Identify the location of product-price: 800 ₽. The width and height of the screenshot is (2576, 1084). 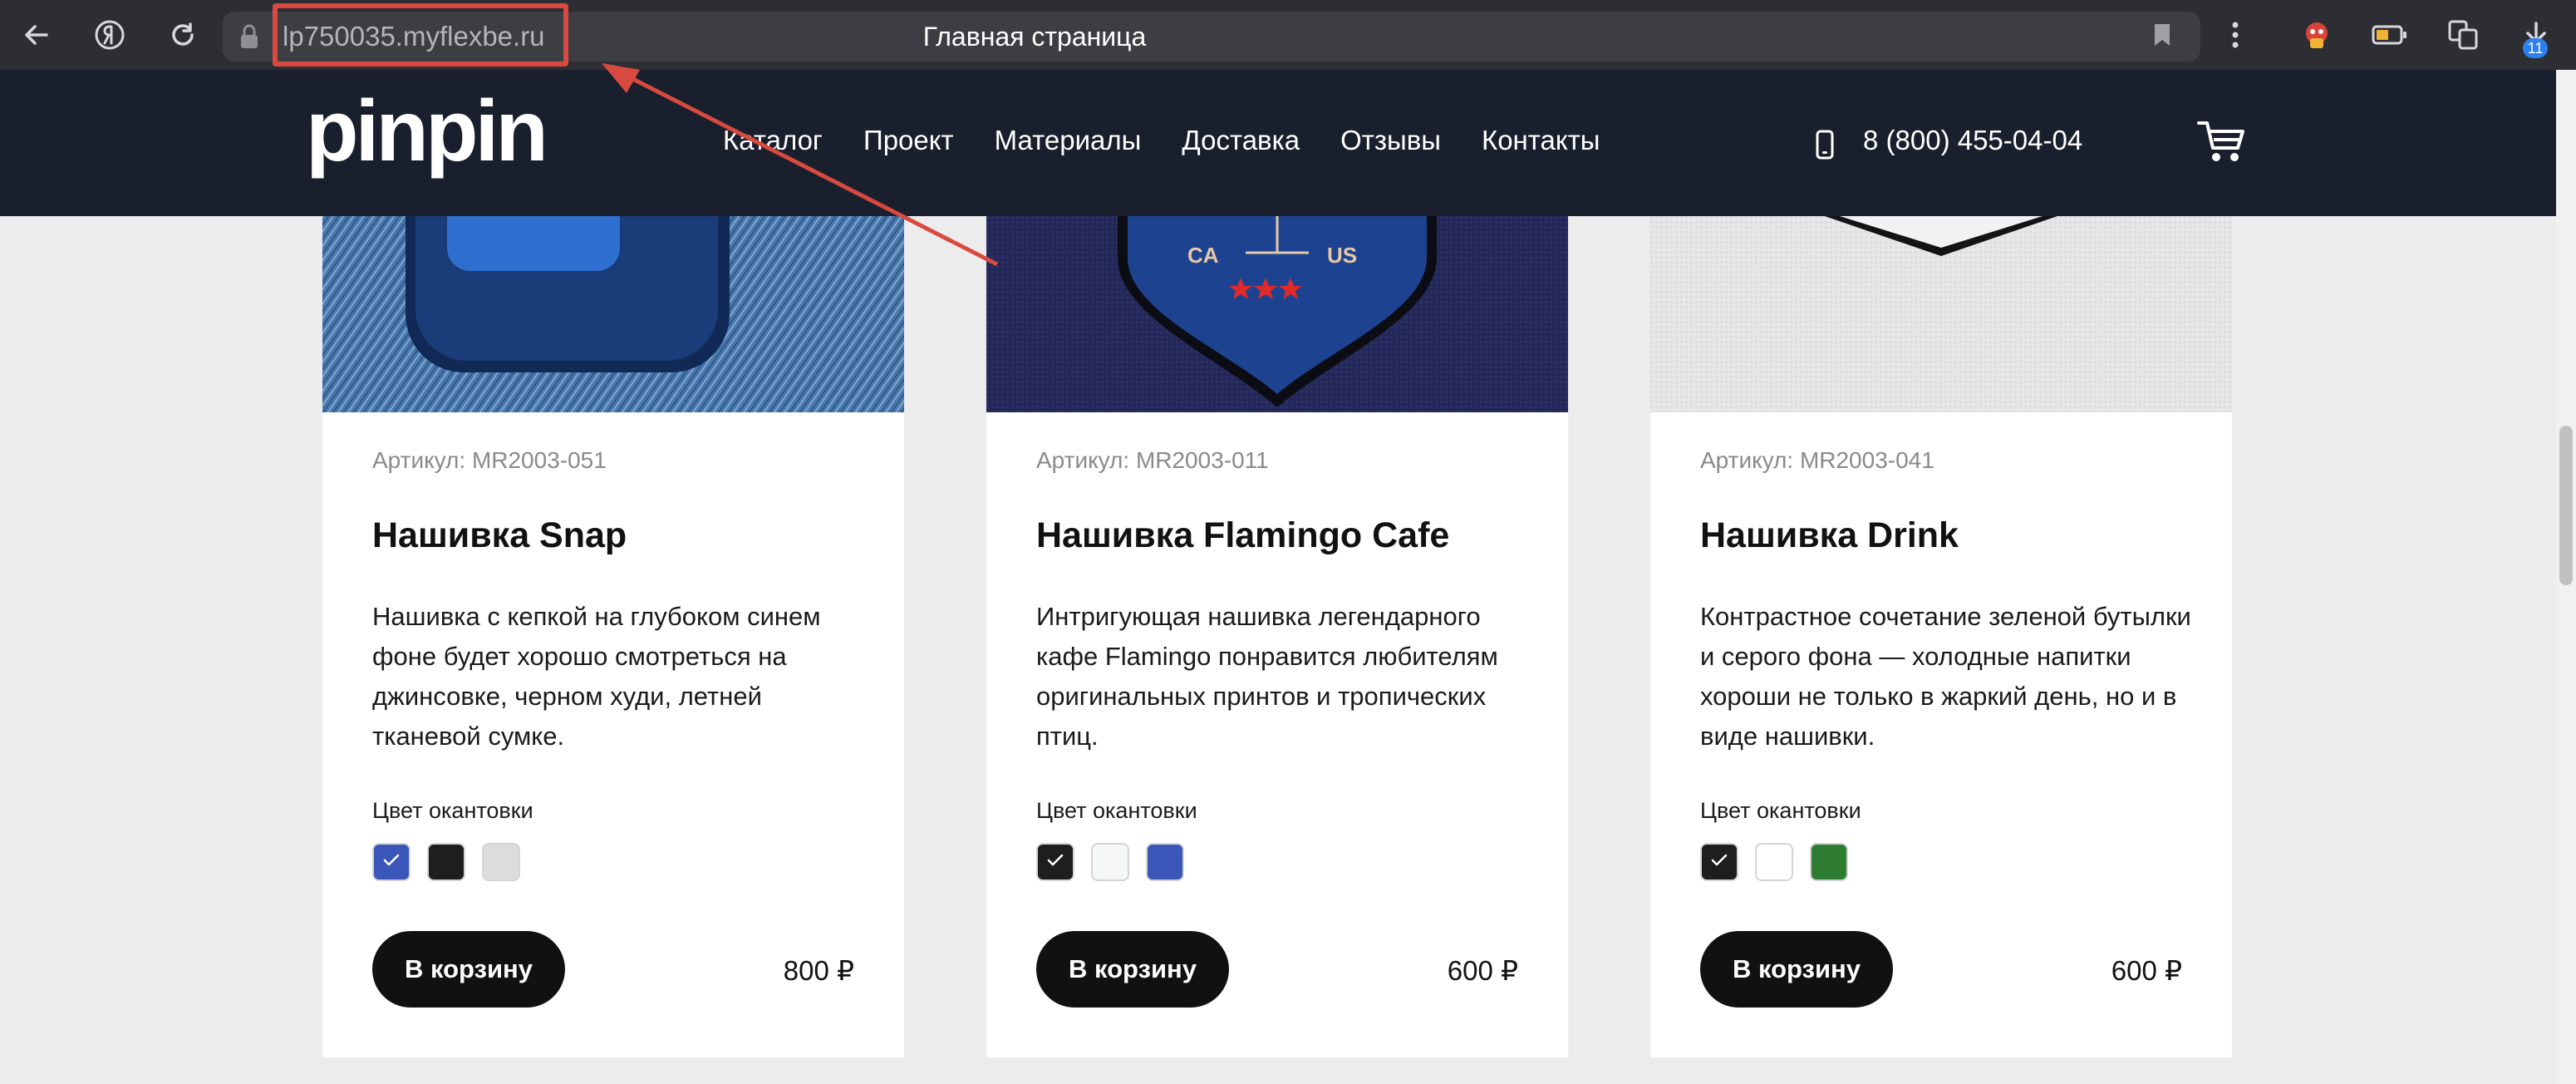
(819, 970).